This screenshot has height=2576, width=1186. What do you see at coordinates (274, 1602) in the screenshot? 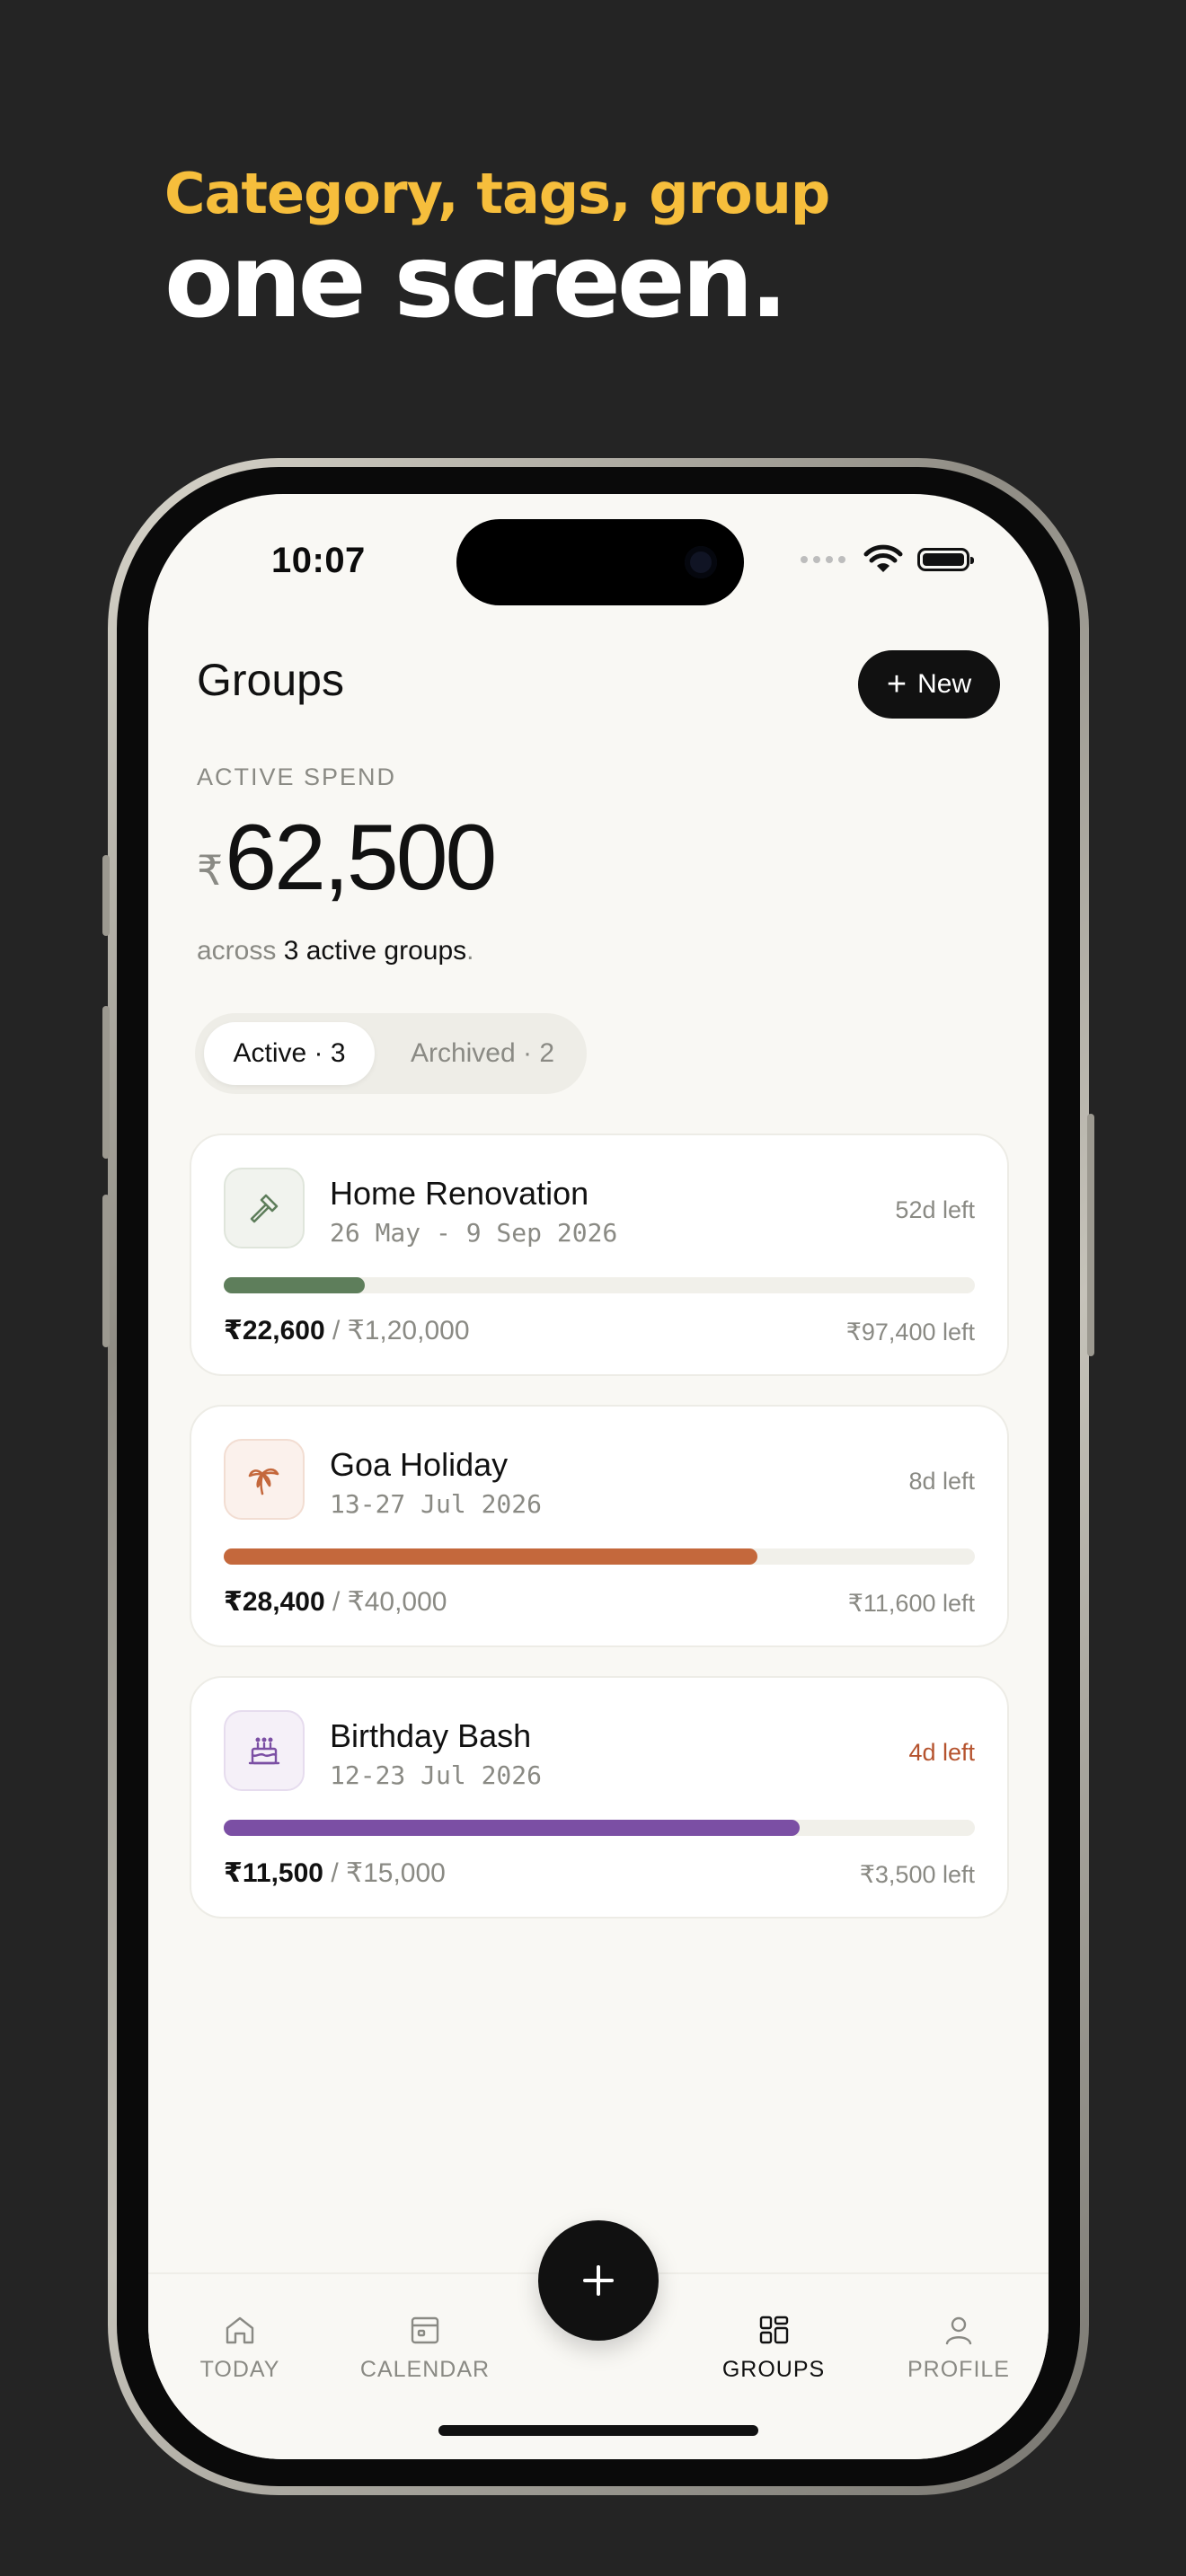
I see `spent-value: ₹28,400` at bounding box center [274, 1602].